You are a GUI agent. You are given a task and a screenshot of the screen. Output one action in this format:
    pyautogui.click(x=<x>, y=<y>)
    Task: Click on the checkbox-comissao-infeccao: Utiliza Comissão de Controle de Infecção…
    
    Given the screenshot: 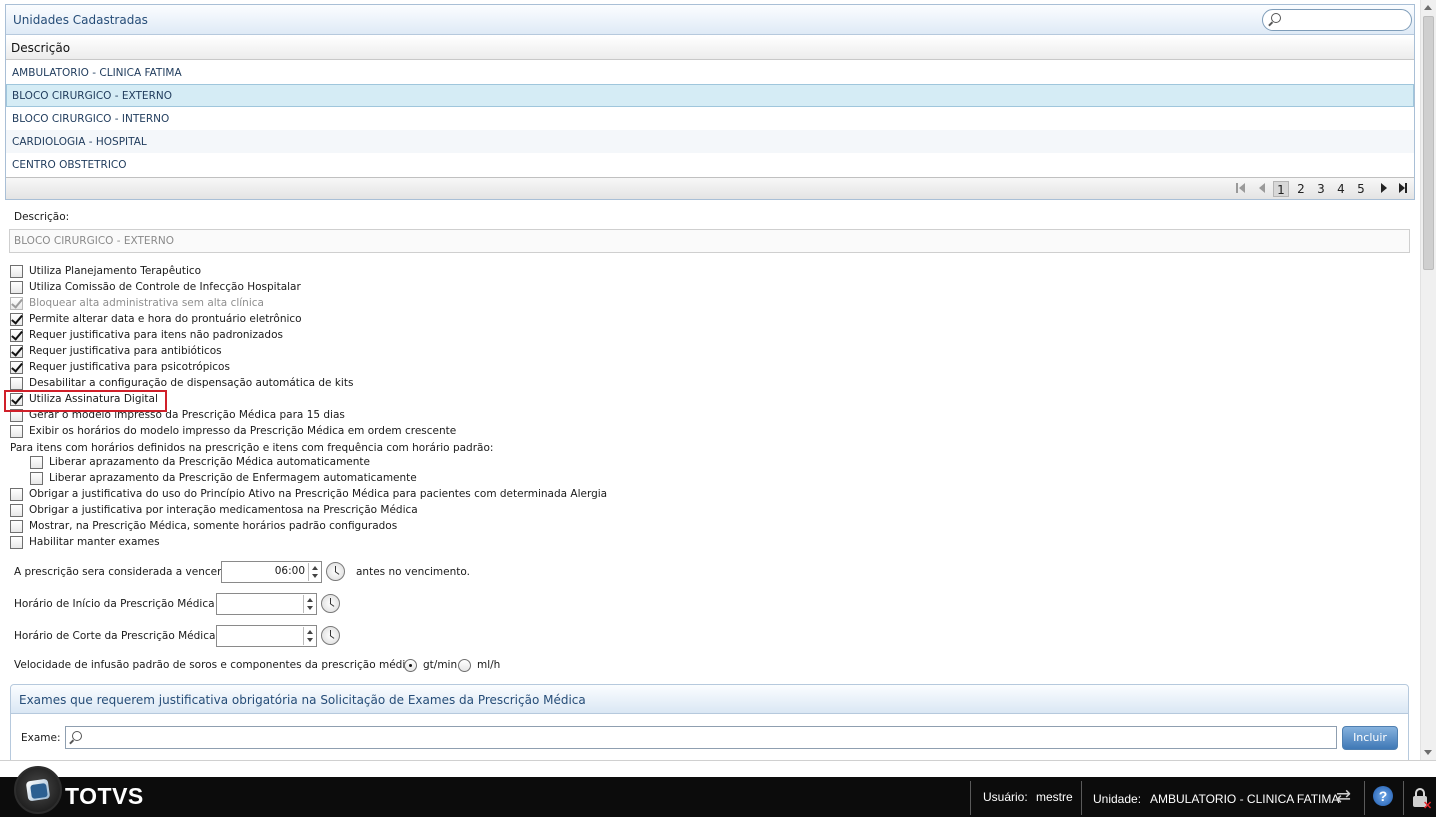 What is the action you would take?
    pyautogui.click(x=155, y=287)
    